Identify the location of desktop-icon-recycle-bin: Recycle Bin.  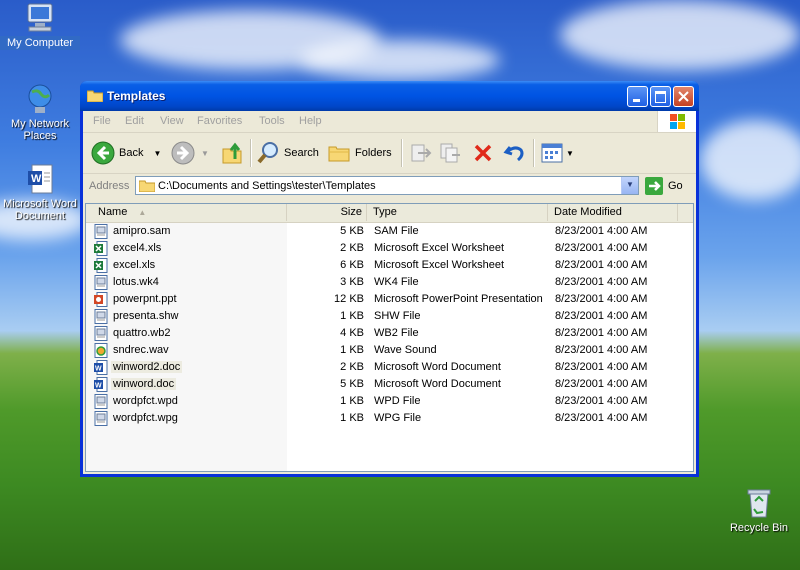
(759, 511).